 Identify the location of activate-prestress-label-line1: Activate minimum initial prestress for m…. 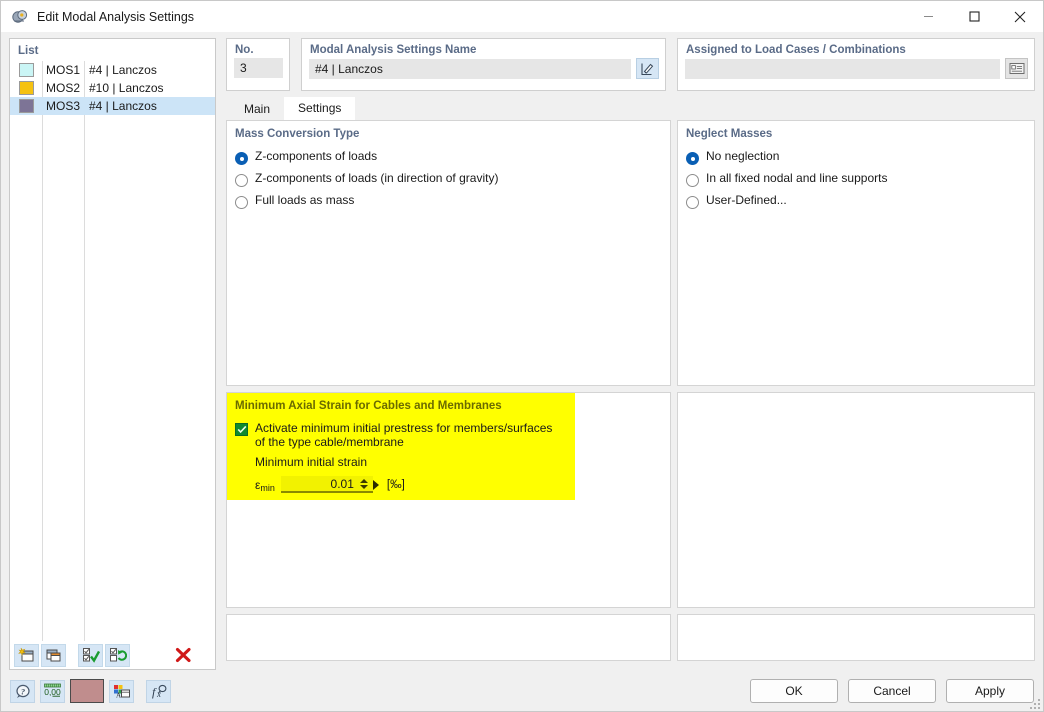
(404, 428).